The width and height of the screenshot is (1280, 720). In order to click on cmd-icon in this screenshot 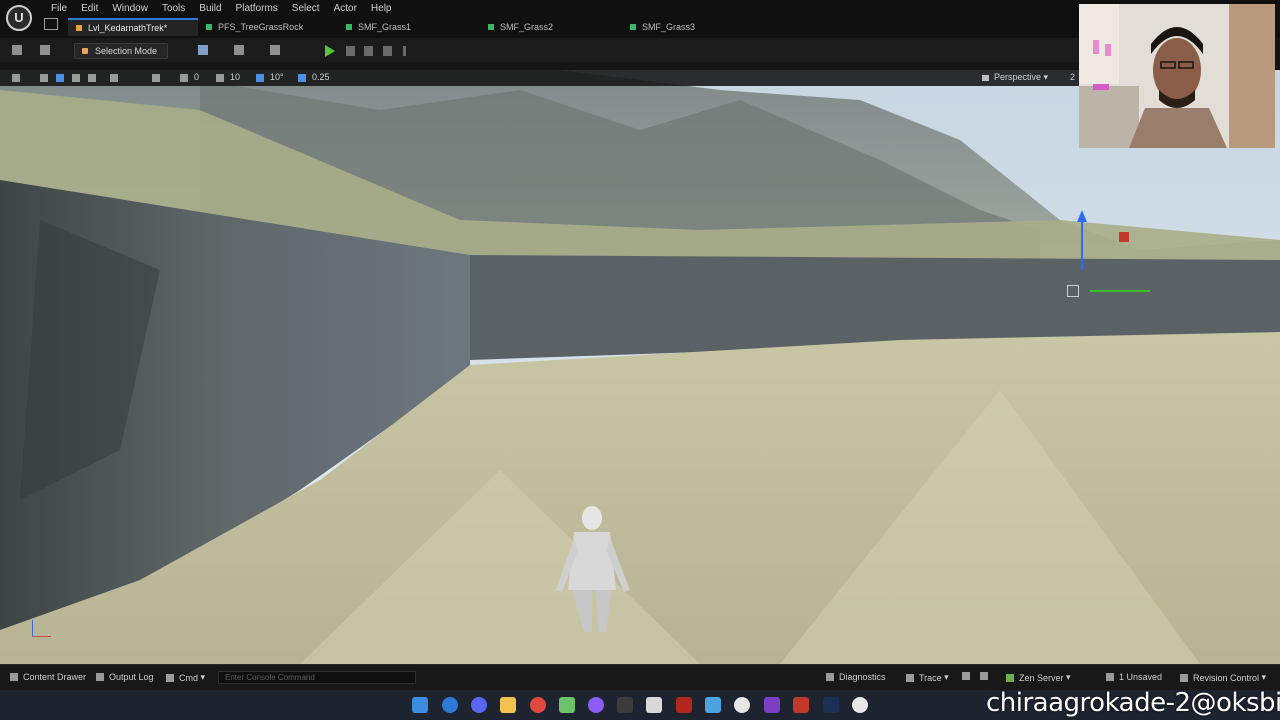, I will do `click(170, 677)`.